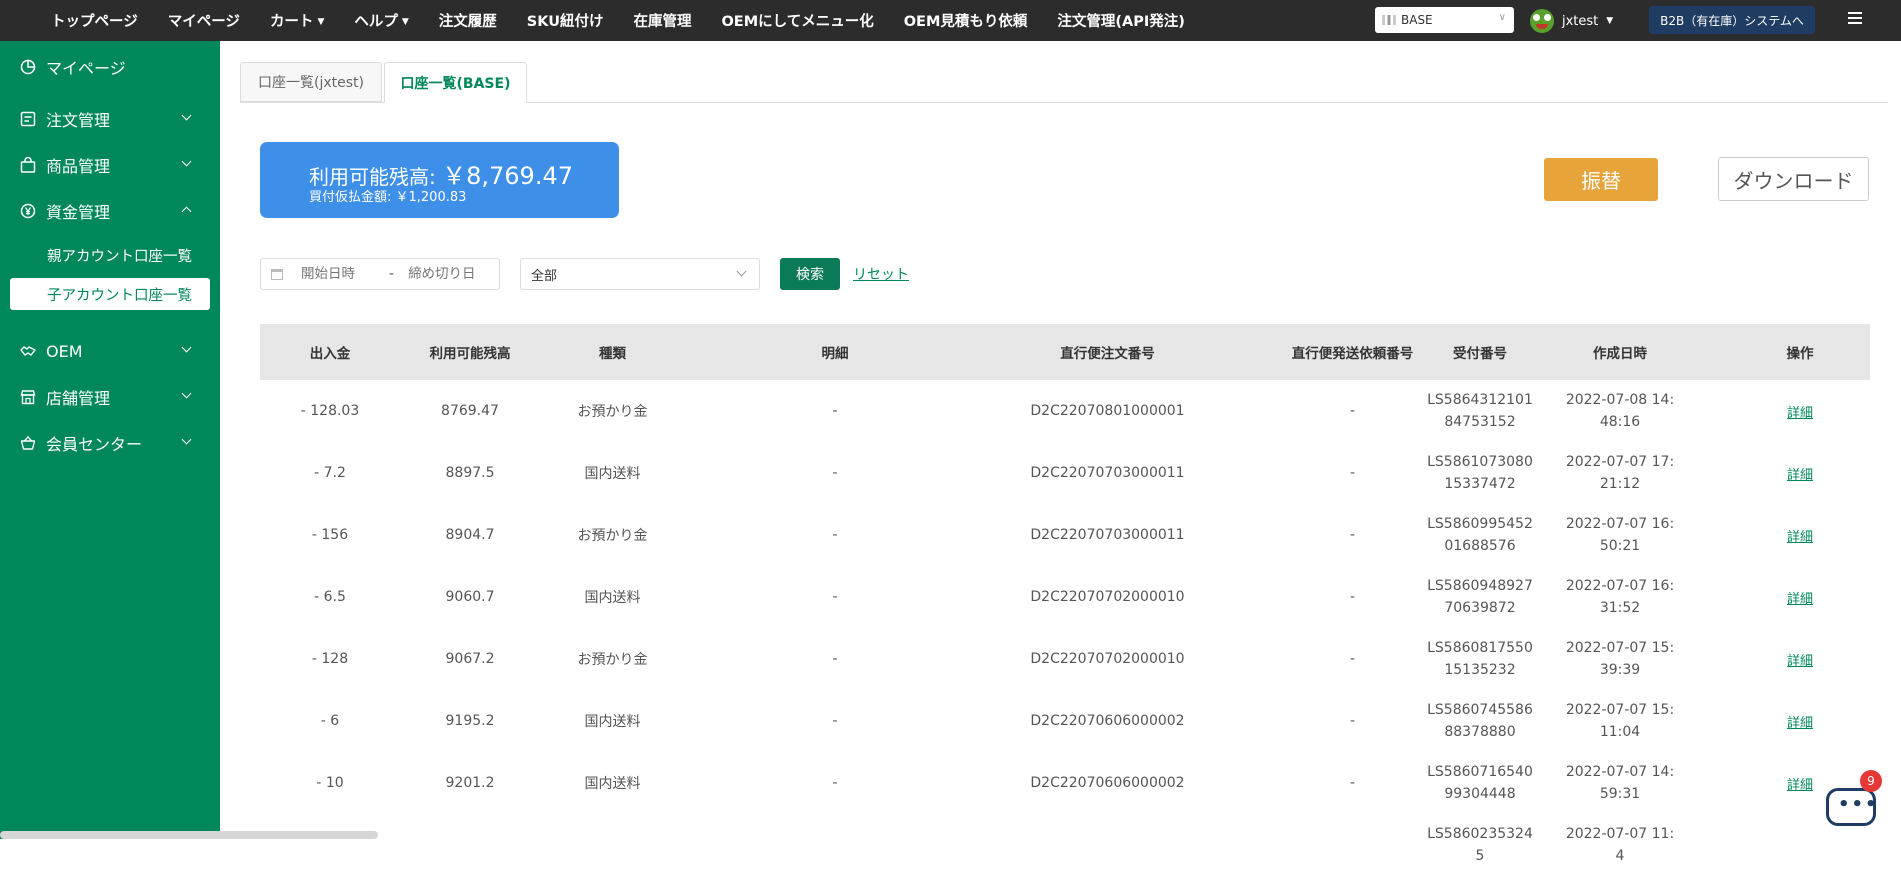 The width and height of the screenshot is (1901, 876). What do you see at coordinates (1580, 21) in the screenshot?
I see `username: jxtest` at bounding box center [1580, 21].